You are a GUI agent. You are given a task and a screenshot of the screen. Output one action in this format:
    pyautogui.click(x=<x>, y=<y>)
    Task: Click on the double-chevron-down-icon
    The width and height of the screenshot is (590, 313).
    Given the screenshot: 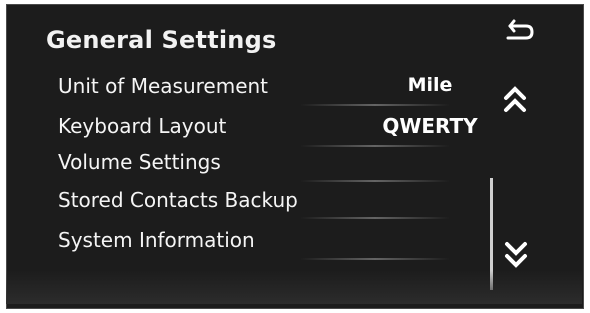 What is the action you would take?
    pyautogui.click(x=516, y=255)
    